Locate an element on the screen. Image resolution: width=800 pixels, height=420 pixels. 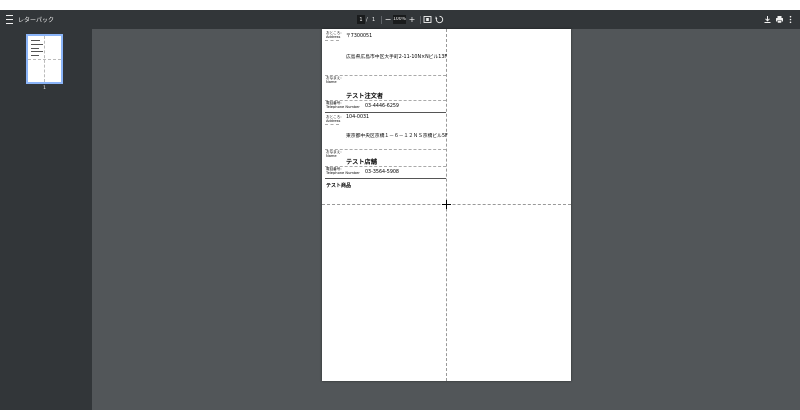
pdf-toolbar: レターパック / 1 − + is located at coordinates (400, 19).